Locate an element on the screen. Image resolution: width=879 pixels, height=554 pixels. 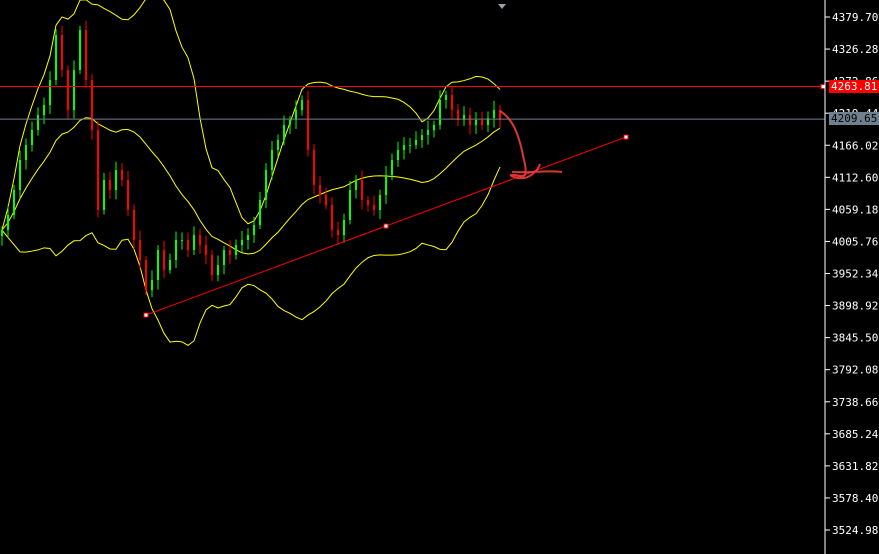
horizontal-lines is located at coordinates (413, 102).